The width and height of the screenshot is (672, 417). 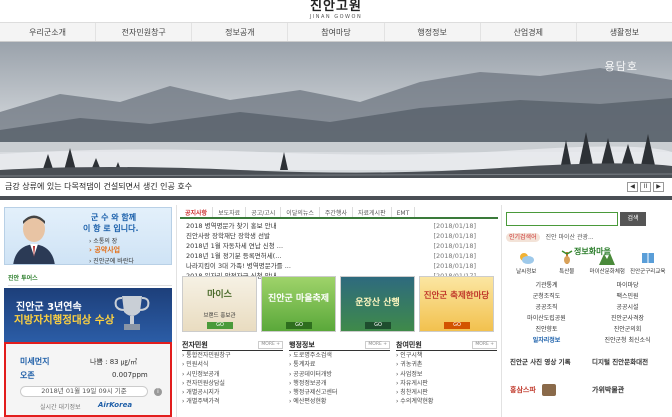 What do you see at coordinates (104, 250) in the screenshot?
I see `governor-link-pledges: › 공약사업` at bounding box center [104, 250].